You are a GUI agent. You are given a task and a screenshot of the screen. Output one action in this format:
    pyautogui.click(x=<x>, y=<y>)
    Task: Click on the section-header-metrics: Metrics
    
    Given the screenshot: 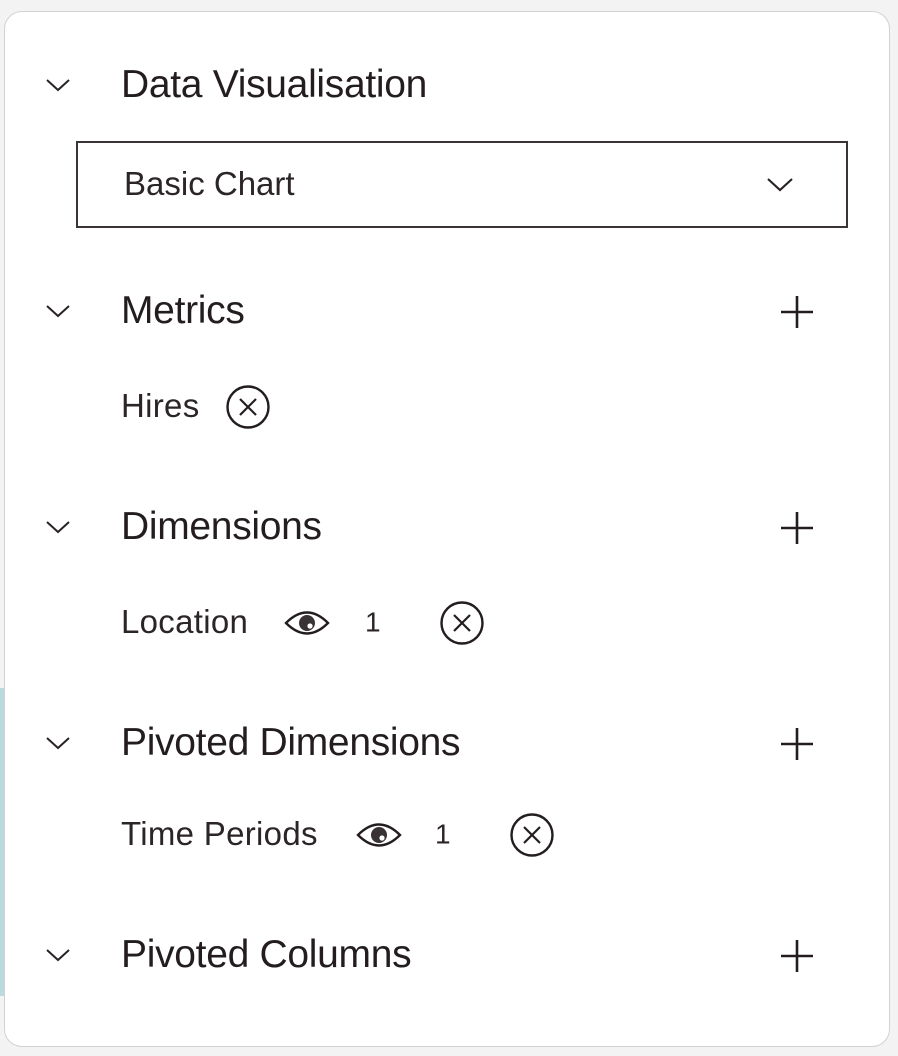 What is the action you would take?
    pyautogui.click(x=447, y=312)
    